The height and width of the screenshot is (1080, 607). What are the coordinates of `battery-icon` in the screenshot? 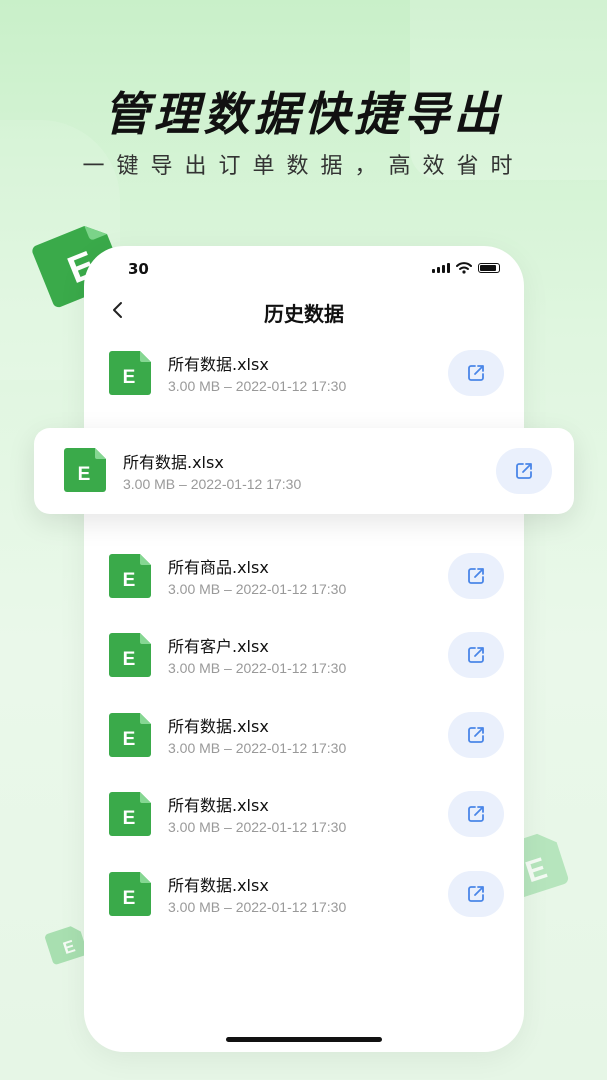 It's located at (489, 268).